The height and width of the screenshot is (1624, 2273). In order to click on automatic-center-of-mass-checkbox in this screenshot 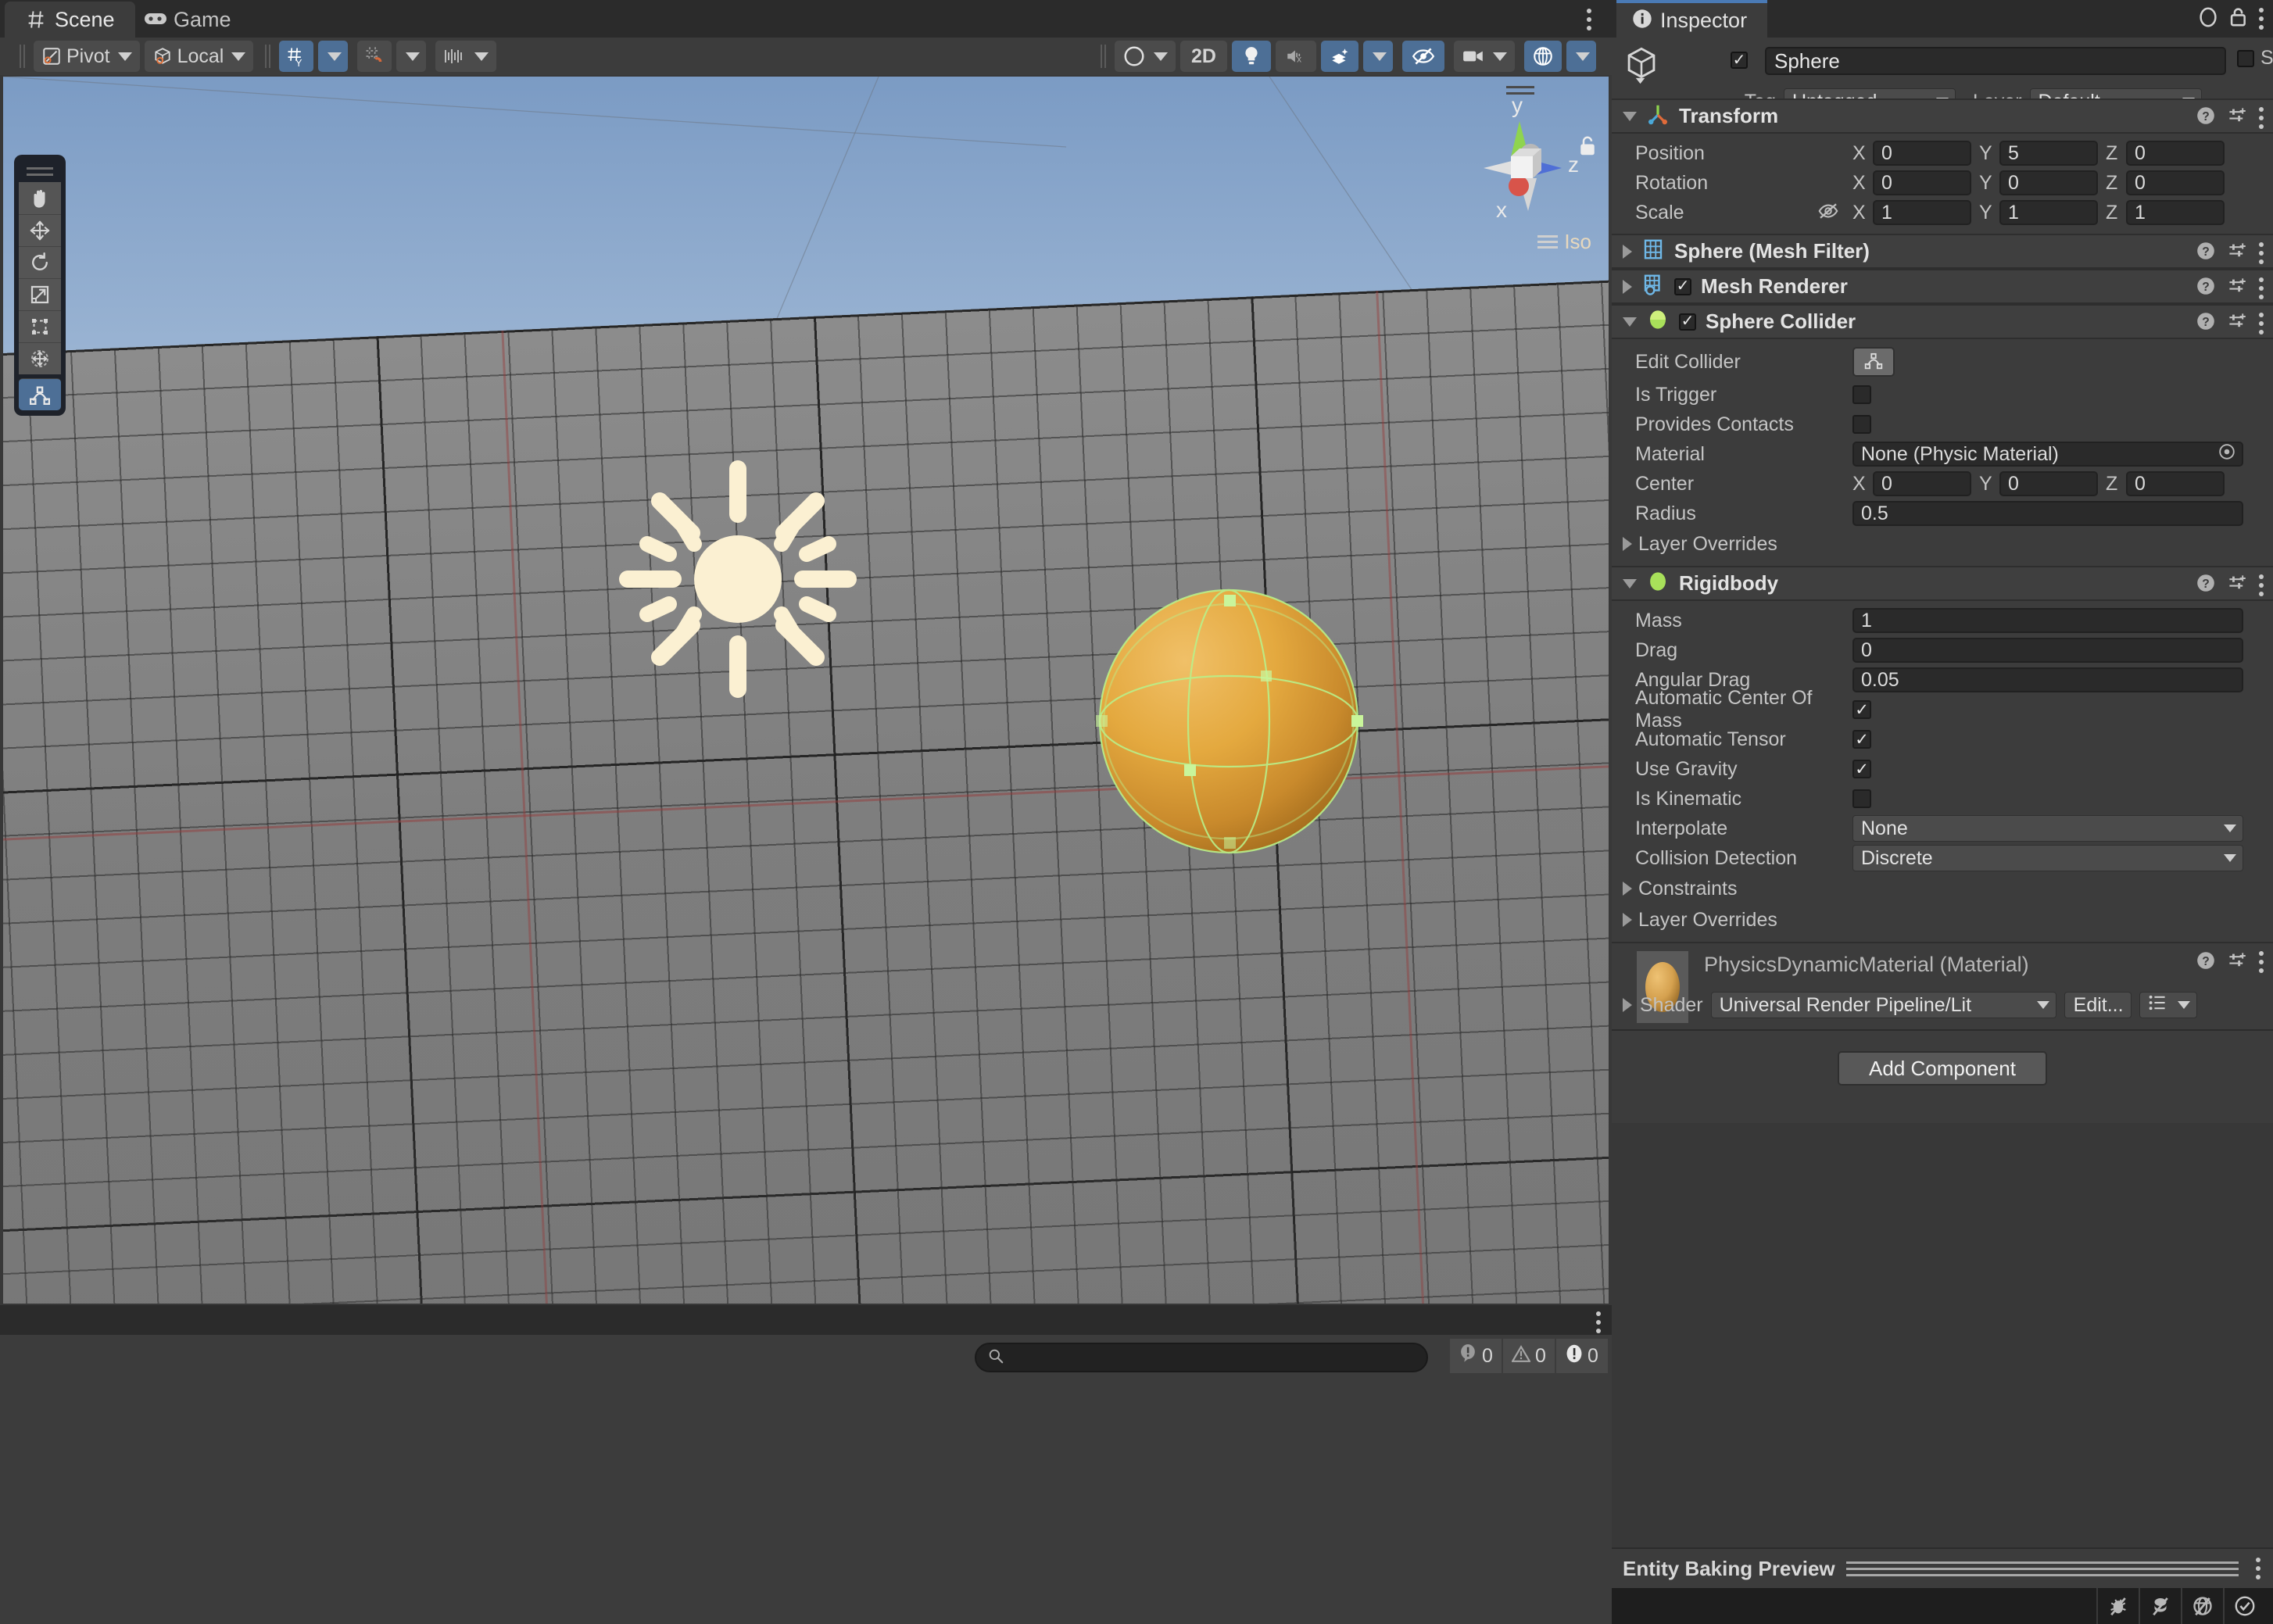, I will do `click(1861, 709)`.